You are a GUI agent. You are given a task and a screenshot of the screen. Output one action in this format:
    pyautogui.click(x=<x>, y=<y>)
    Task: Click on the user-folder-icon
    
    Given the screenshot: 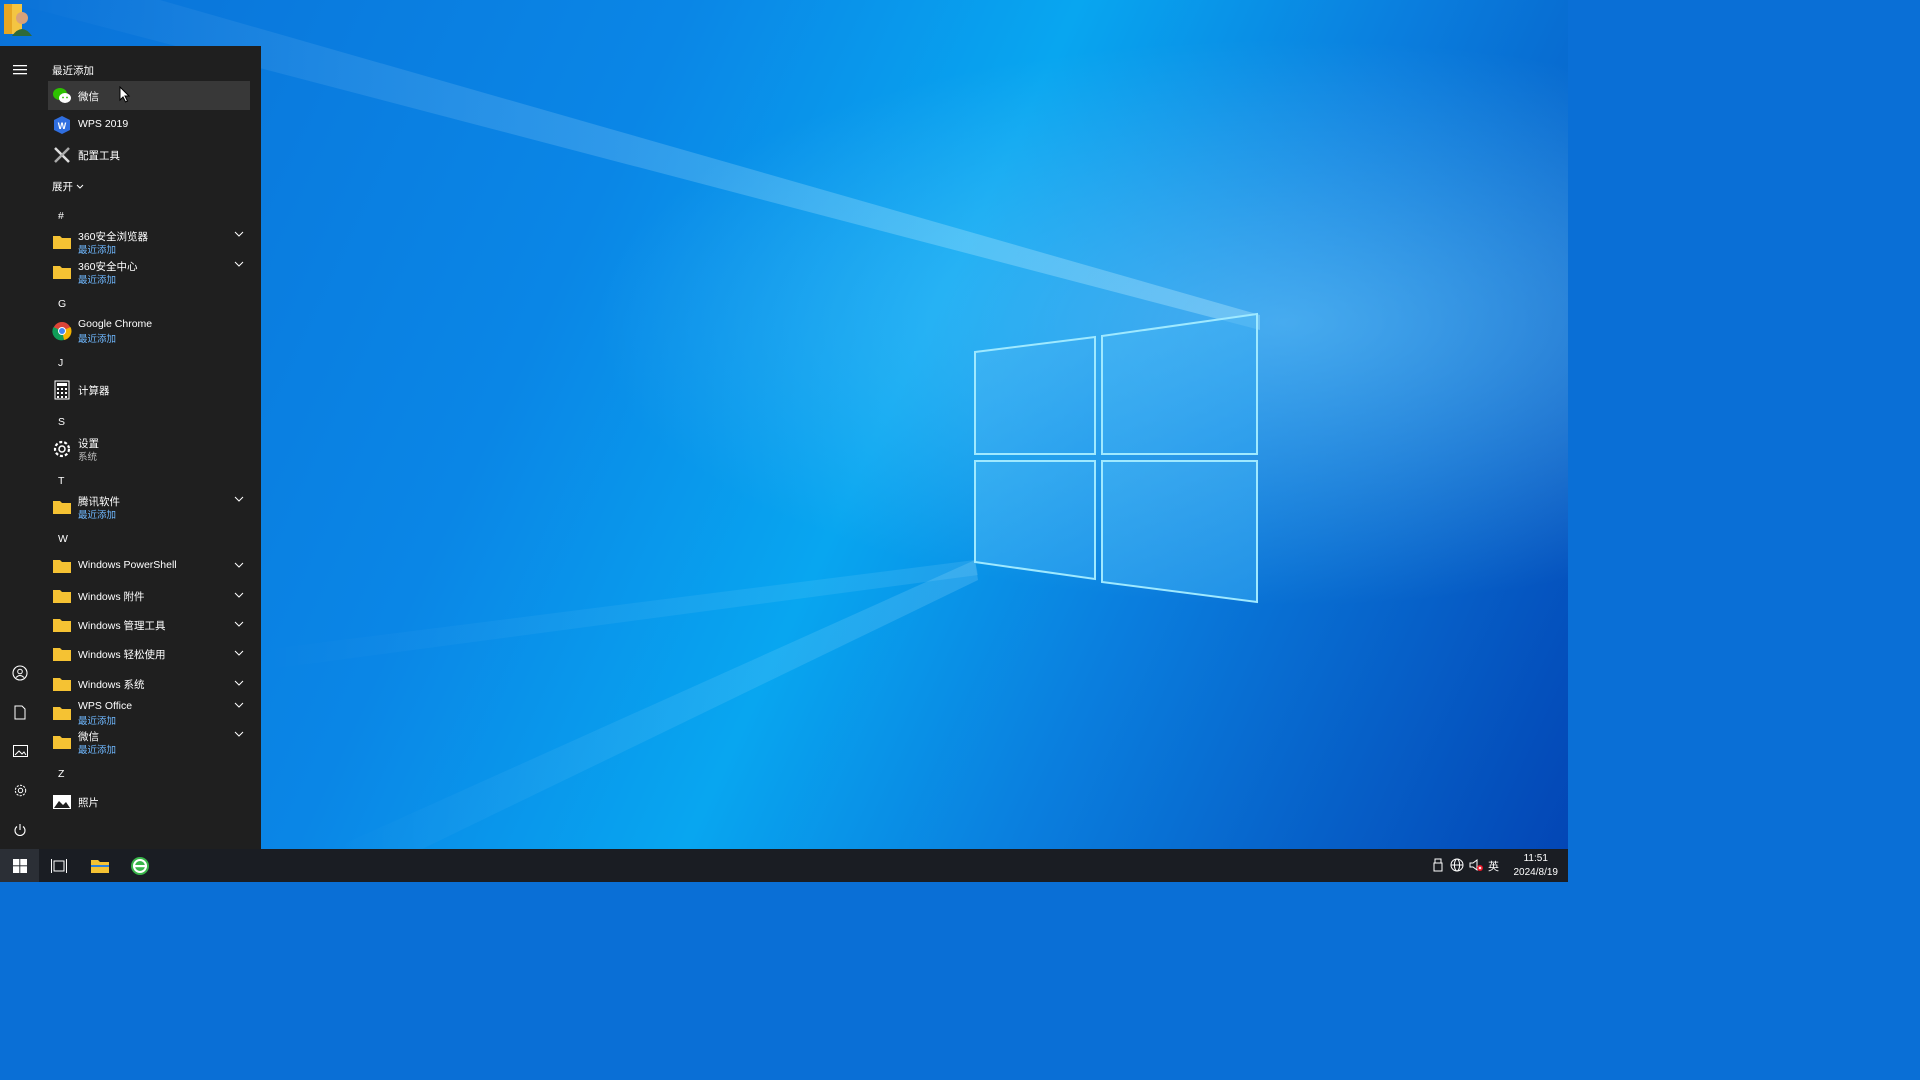 What is the action you would take?
    pyautogui.click(x=19, y=19)
    